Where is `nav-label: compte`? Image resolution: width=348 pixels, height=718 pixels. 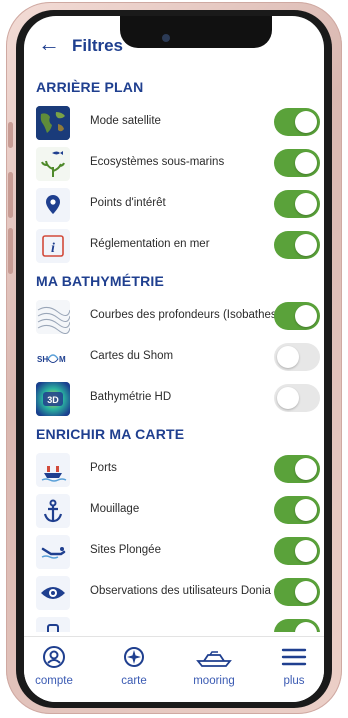 nav-label: compte is located at coordinates (54, 681).